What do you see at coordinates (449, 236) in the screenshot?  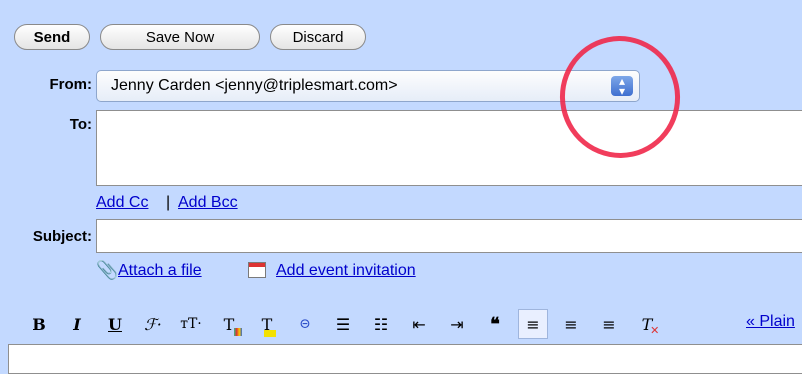 I see `subject-field` at bounding box center [449, 236].